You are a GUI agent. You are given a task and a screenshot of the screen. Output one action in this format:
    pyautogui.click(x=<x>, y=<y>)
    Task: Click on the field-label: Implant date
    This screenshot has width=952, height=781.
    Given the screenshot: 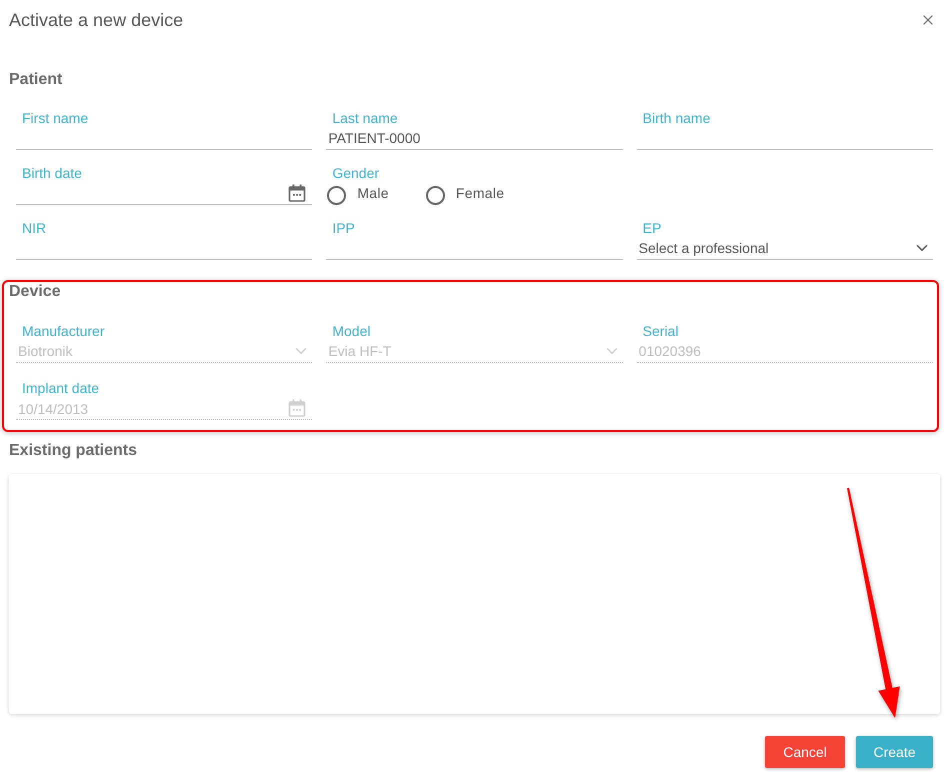 What is the action you would take?
    pyautogui.click(x=60, y=388)
    